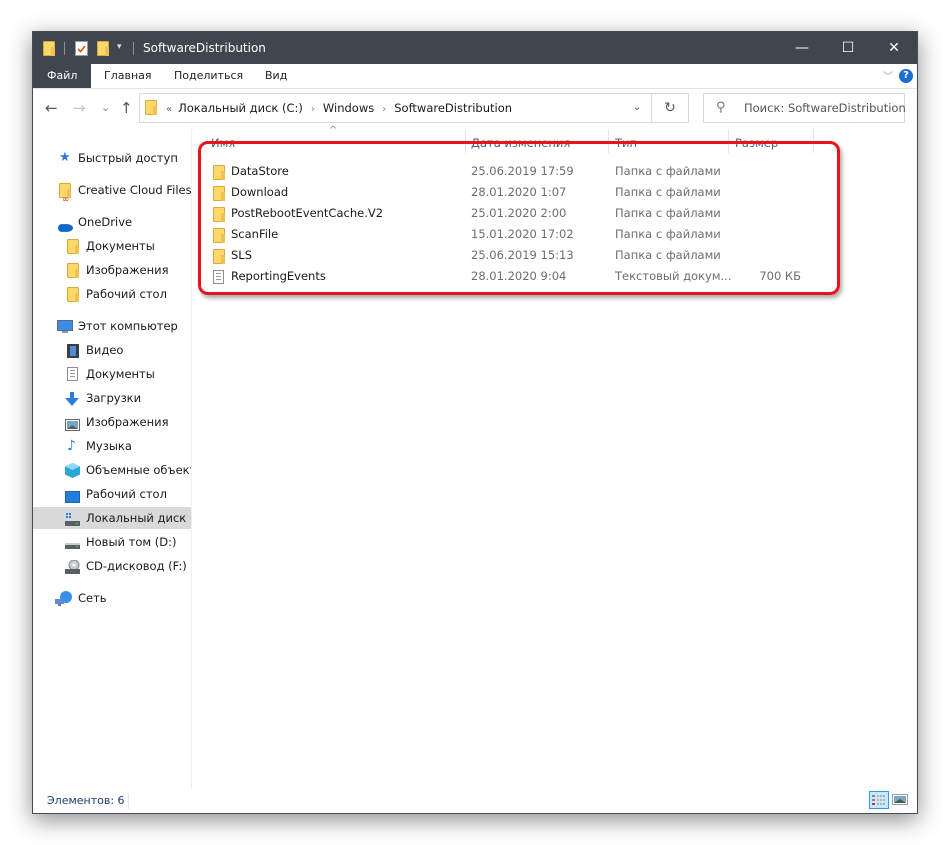 The image size is (949, 845). What do you see at coordinates (112, 190) in the screenshot?
I see `sidebar-item-creative-cloud: ∞ Creative Cloud Files` at bounding box center [112, 190].